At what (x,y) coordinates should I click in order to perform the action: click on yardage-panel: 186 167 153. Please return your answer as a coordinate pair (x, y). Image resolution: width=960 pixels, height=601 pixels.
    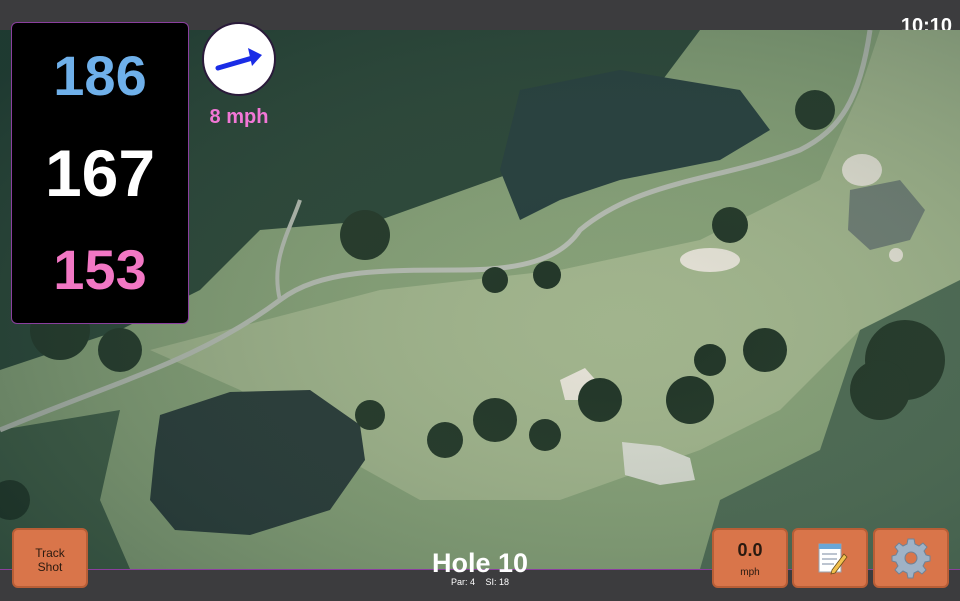
    Looking at the image, I should click on (100, 173).